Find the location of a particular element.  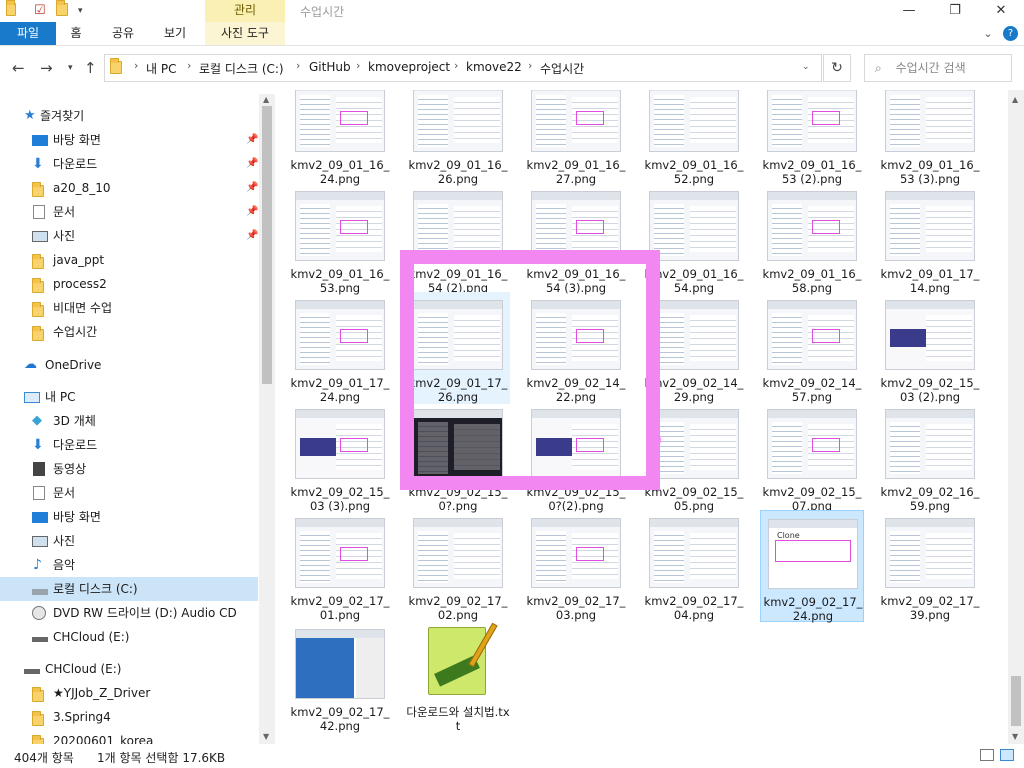

sidebar-item-3d-objects: ◆ 3D 개체 is located at coordinates (129, 421).